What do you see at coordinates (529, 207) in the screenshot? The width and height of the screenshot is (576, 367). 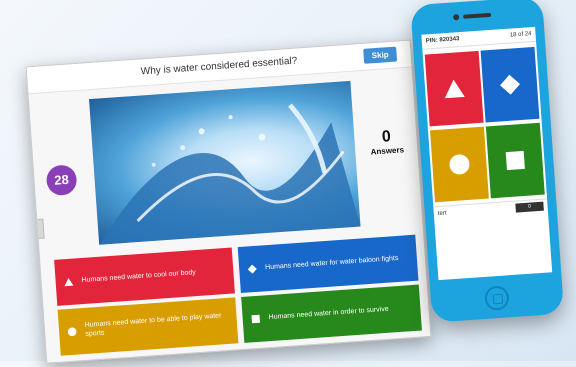 I see `player-score: 0` at bounding box center [529, 207].